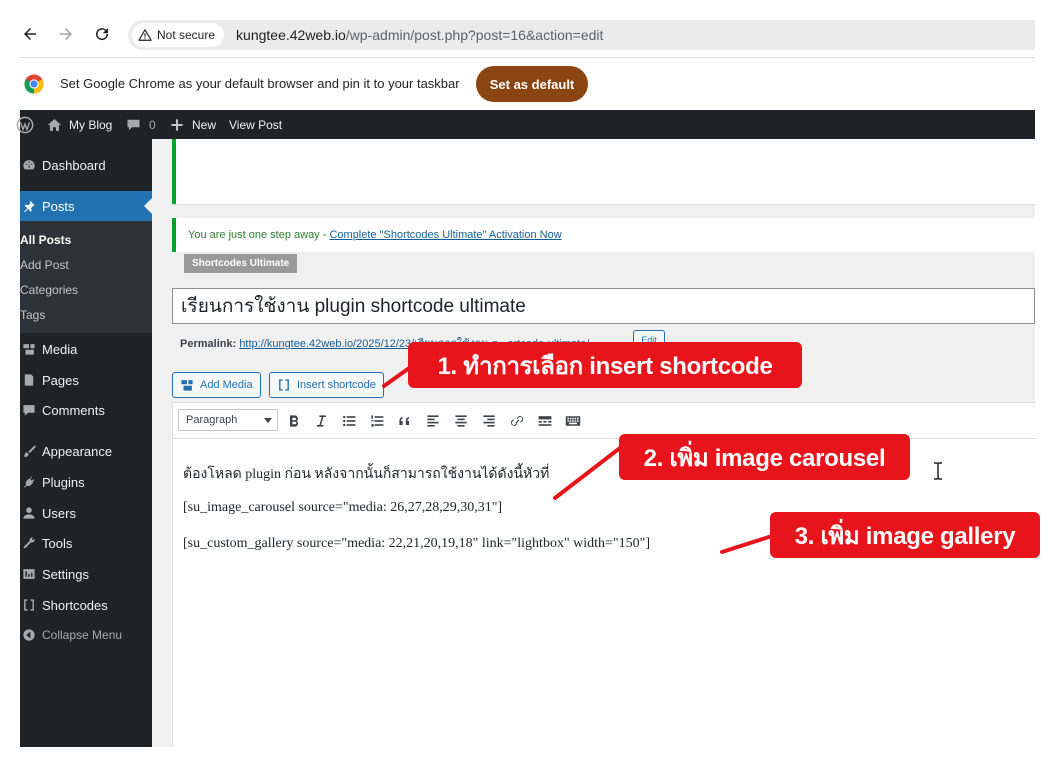 The width and height of the screenshot is (1060, 767). What do you see at coordinates (58, 206) in the screenshot?
I see `sidebar-item-label: Posts` at bounding box center [58, 206].